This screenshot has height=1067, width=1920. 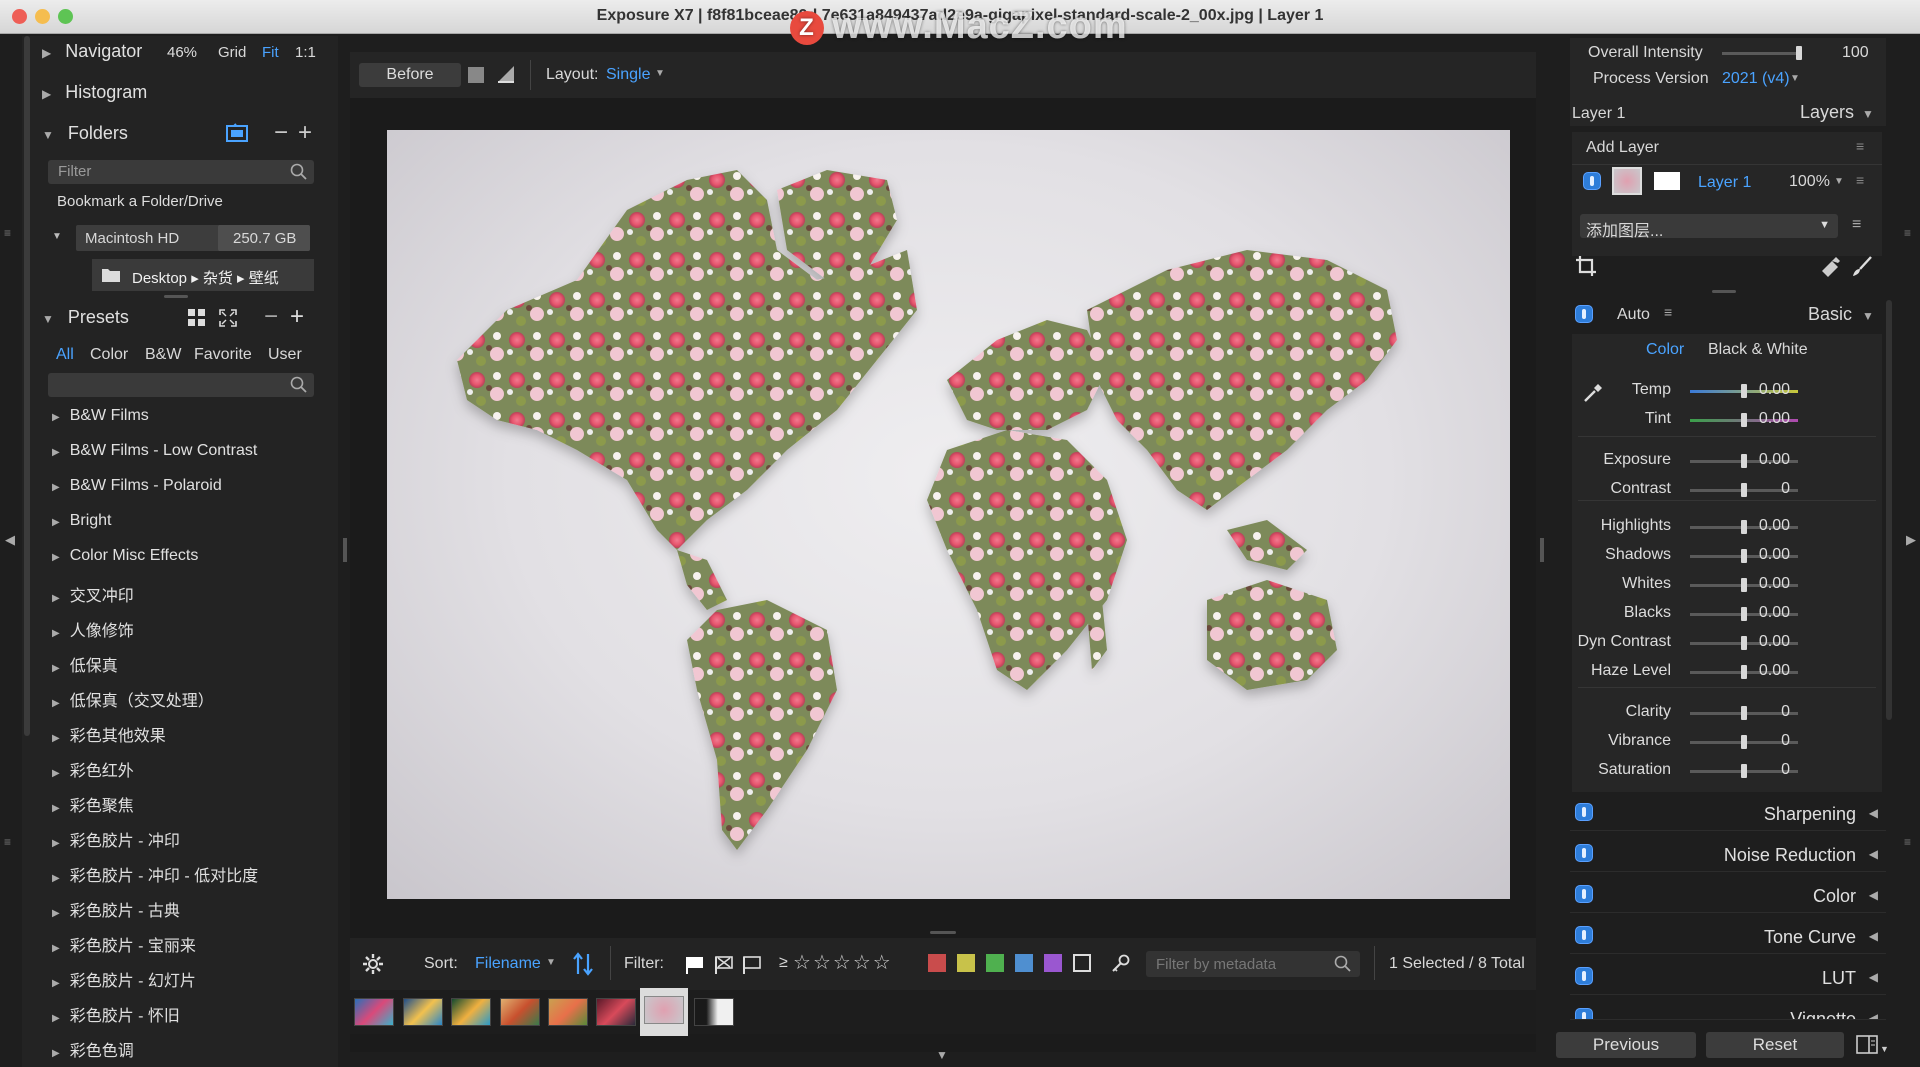 I want to click on add-icon: +, so click(x=305, y=133).